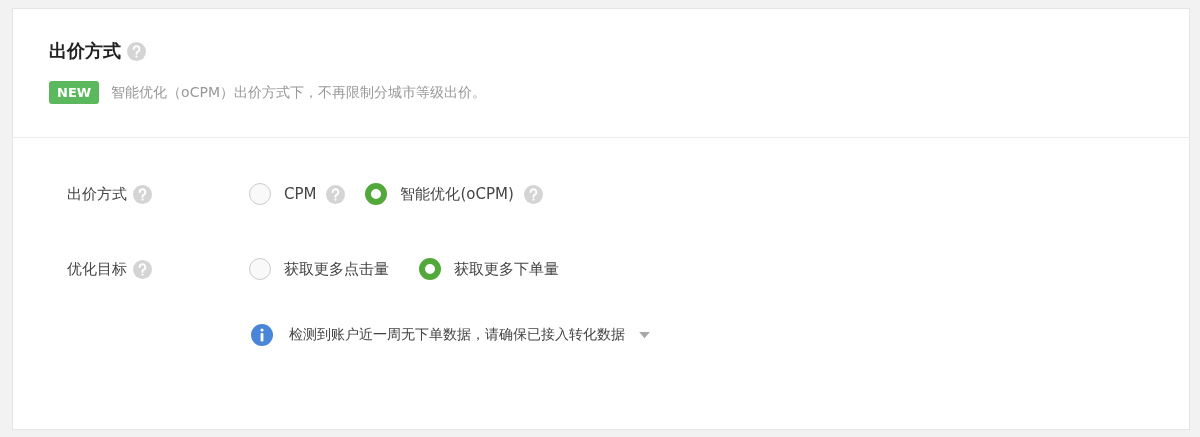 The width and height of the screenshot is (1200, 437). Describe the element at coordinates (298, 92) in the screenshot. I see `notice-text: 智能优化（oCPM）出价方式下，不再限制分城市等级出价。` at that location.